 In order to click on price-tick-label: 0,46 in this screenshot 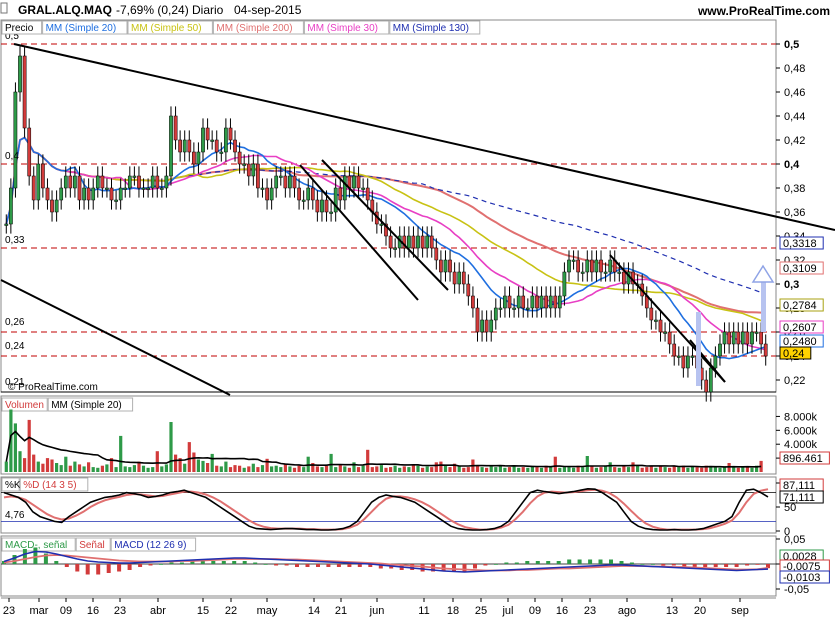, I will do `click(794, 93)`.